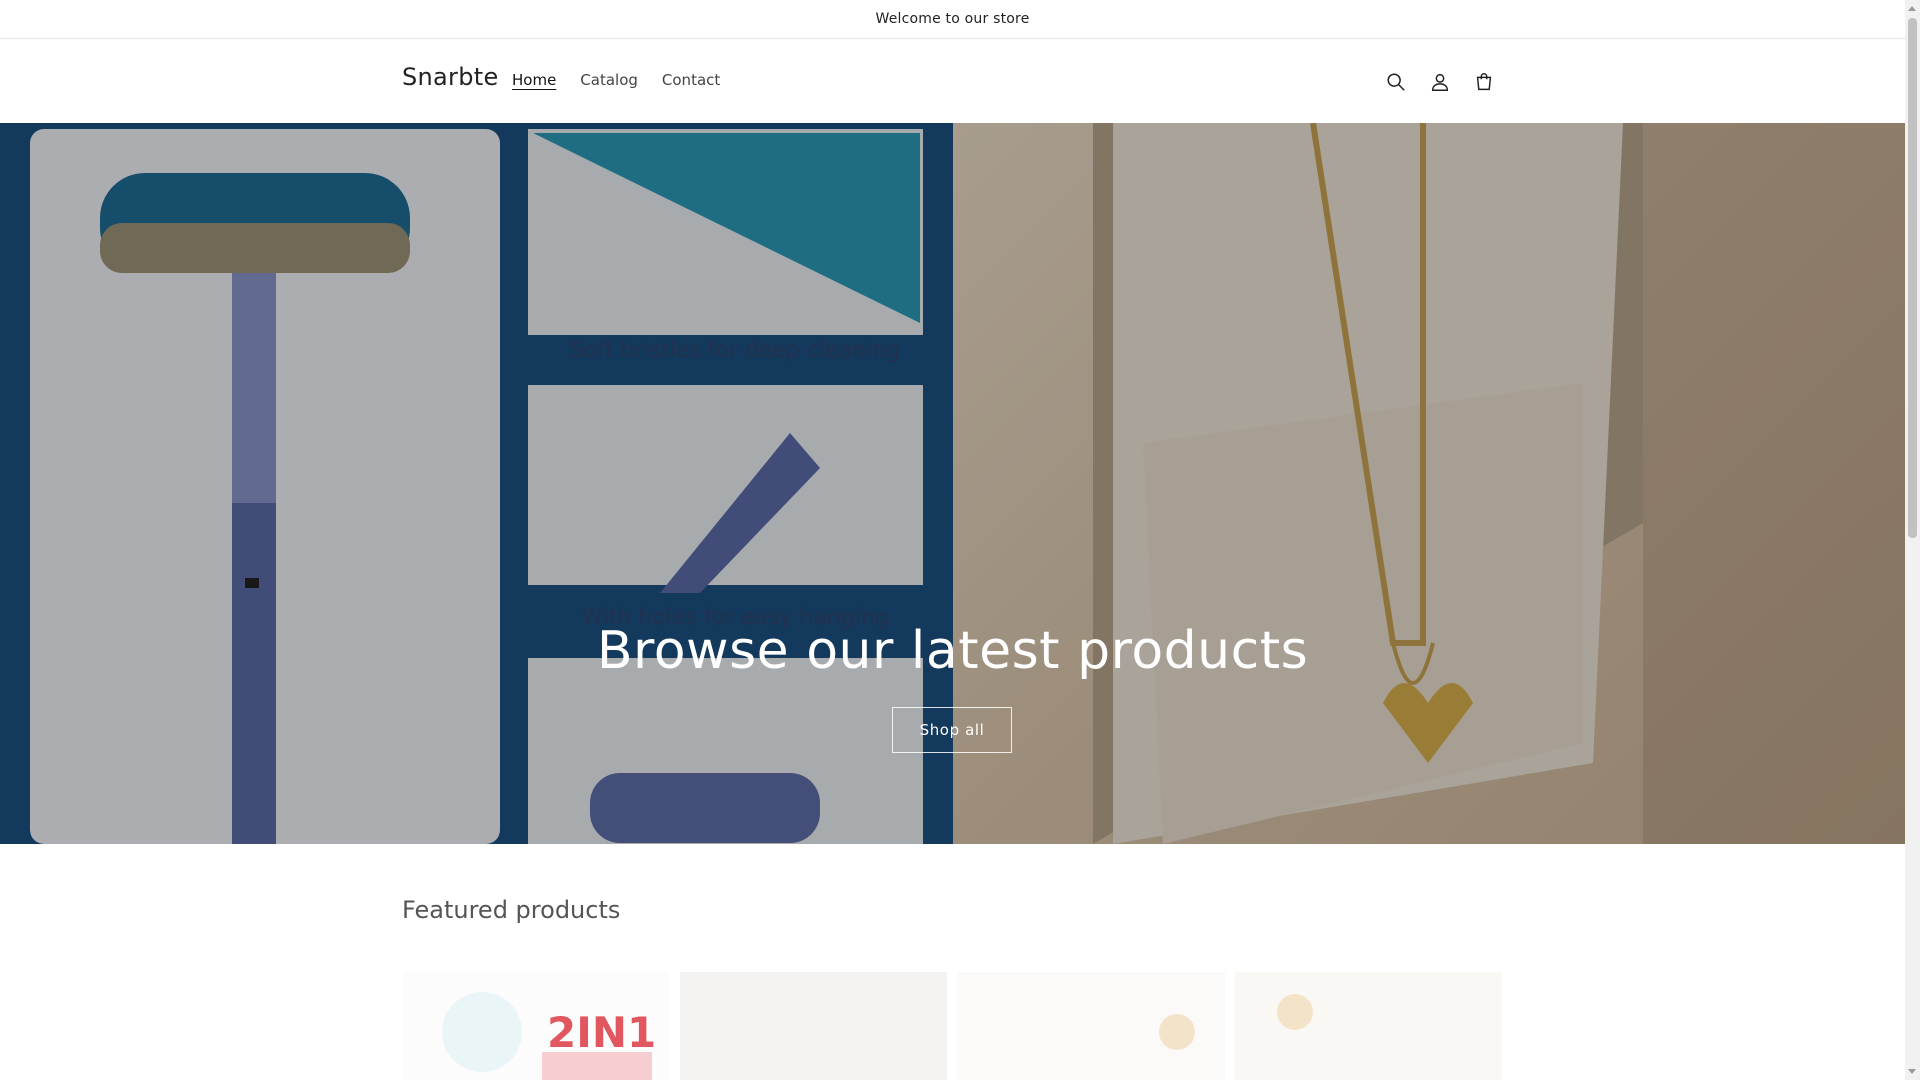  What do you see at coordinates (1396, 82) in the screenshot?
I see `search-icon` at bounding box center [1396, 82].